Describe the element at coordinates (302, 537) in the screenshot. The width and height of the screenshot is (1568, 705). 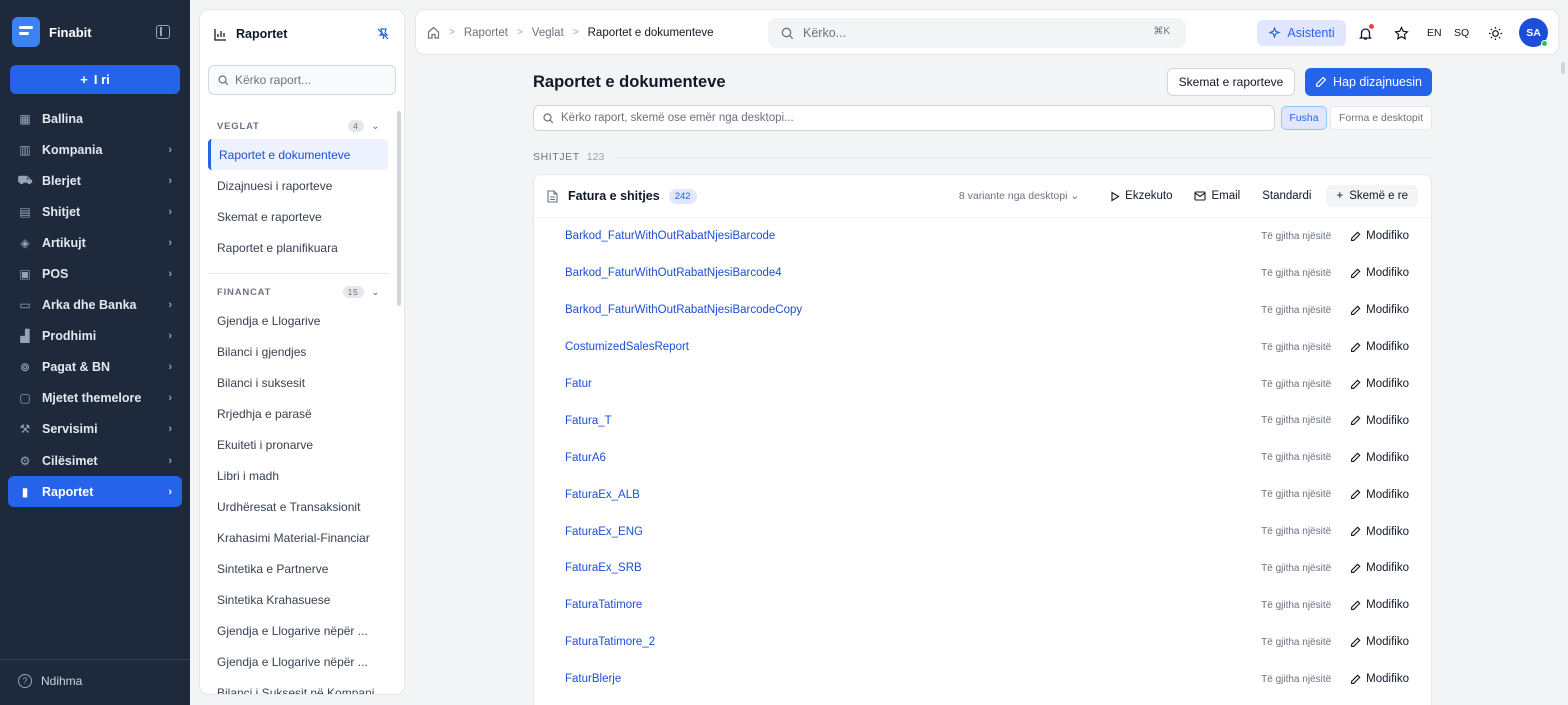
I see `report-item: Krahasimi Material-Financiar` at that location.